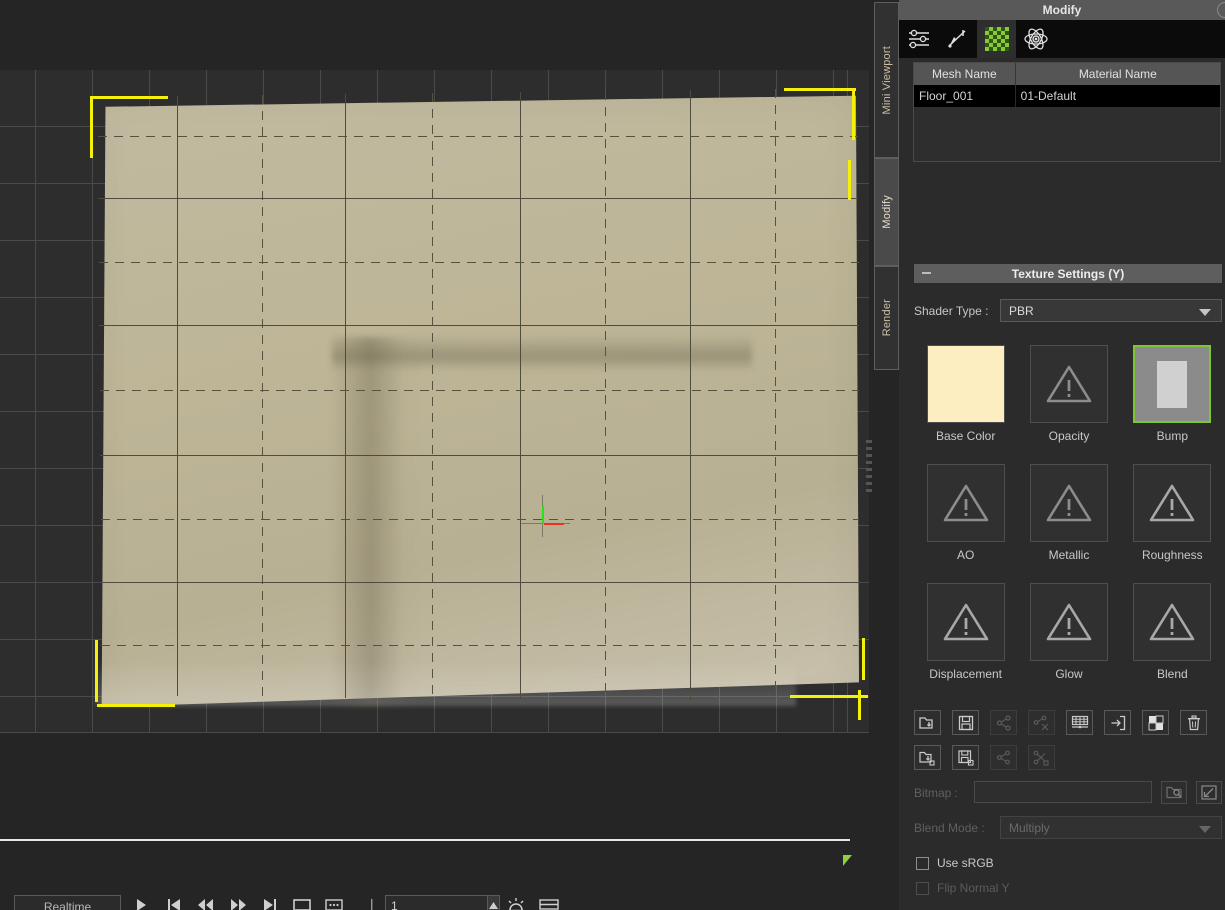 The image size is (1225, 910). Describe the element at coordinates (302, 904) in the screenshot. I see `loop-range-button` at that location.